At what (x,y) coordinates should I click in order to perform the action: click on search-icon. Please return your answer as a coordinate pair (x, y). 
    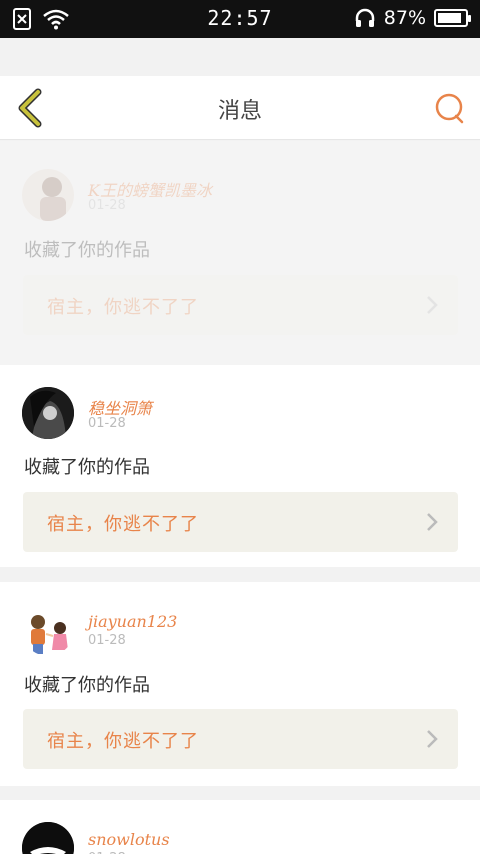
    Looking at the image, I should click on (450, 108).